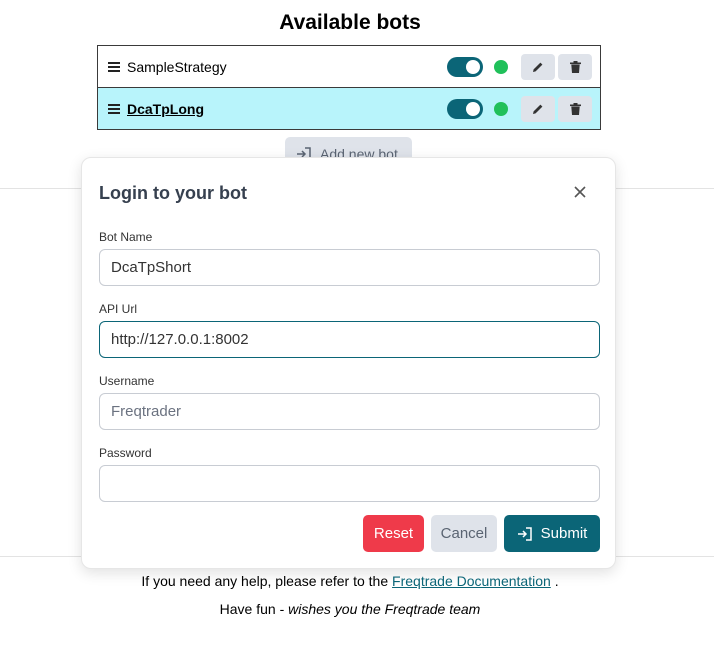  I want to click on cancel-button: Cancel, so click(464, 533).